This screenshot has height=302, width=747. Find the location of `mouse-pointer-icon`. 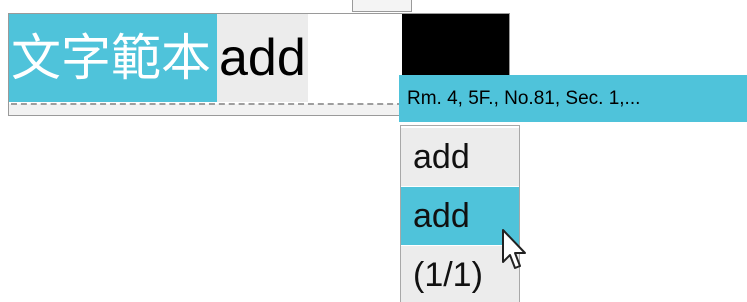

mouse-pointer-icon is located at coordinates (514, 249).